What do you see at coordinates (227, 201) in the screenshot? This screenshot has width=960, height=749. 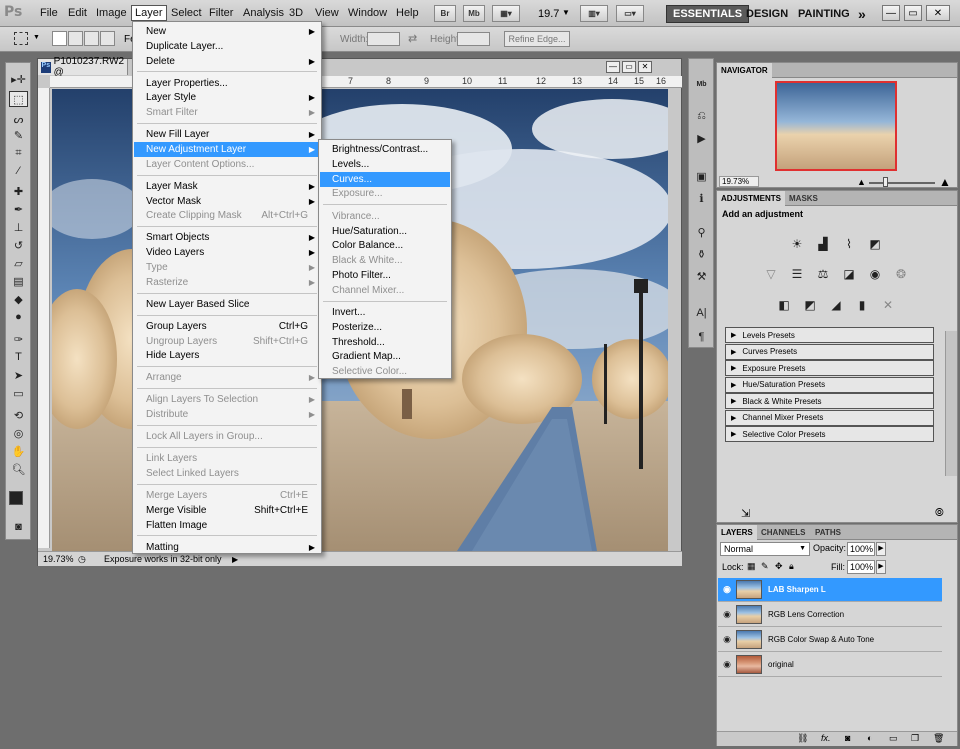 I see `menu-item-vector-mask: Vector Mask ▶` at bounding box center [227, 201].